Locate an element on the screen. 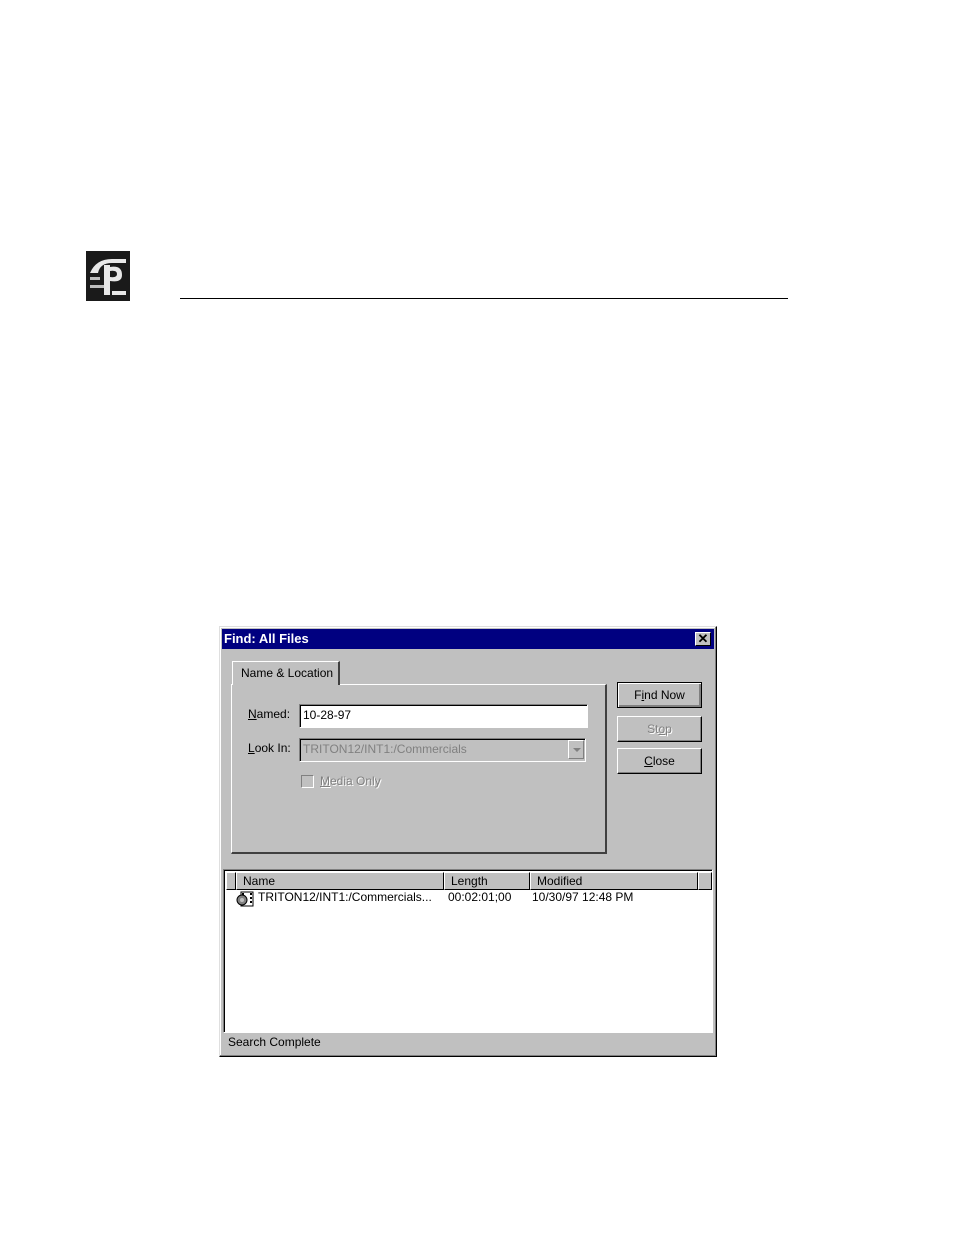  named-label: Named: is located at coordinates (269, 714).